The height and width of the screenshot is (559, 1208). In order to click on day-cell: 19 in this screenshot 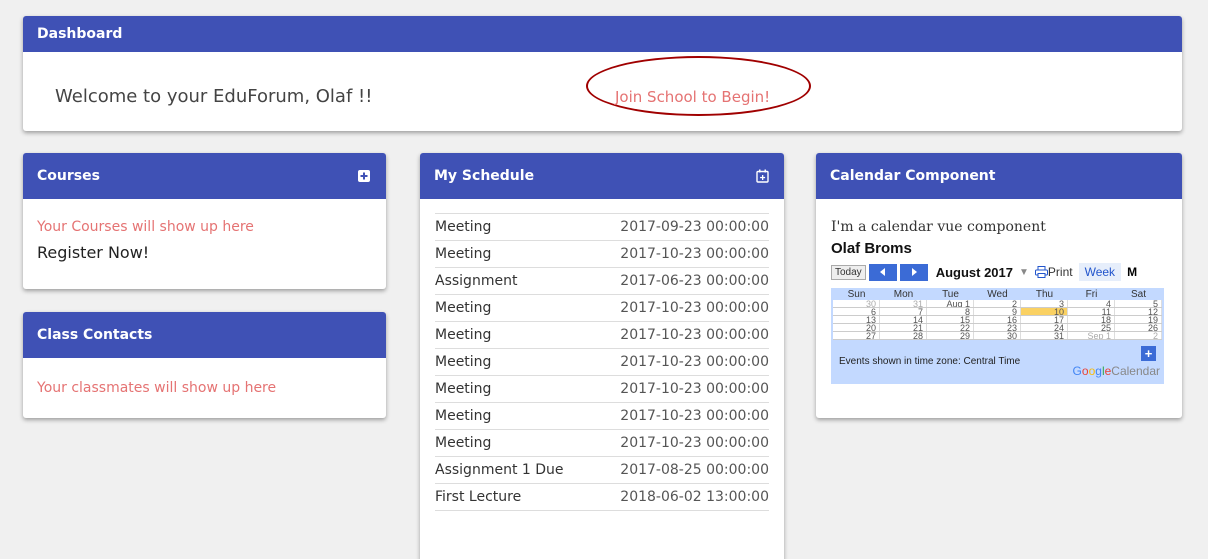, I will do `click(1138, 319)`.